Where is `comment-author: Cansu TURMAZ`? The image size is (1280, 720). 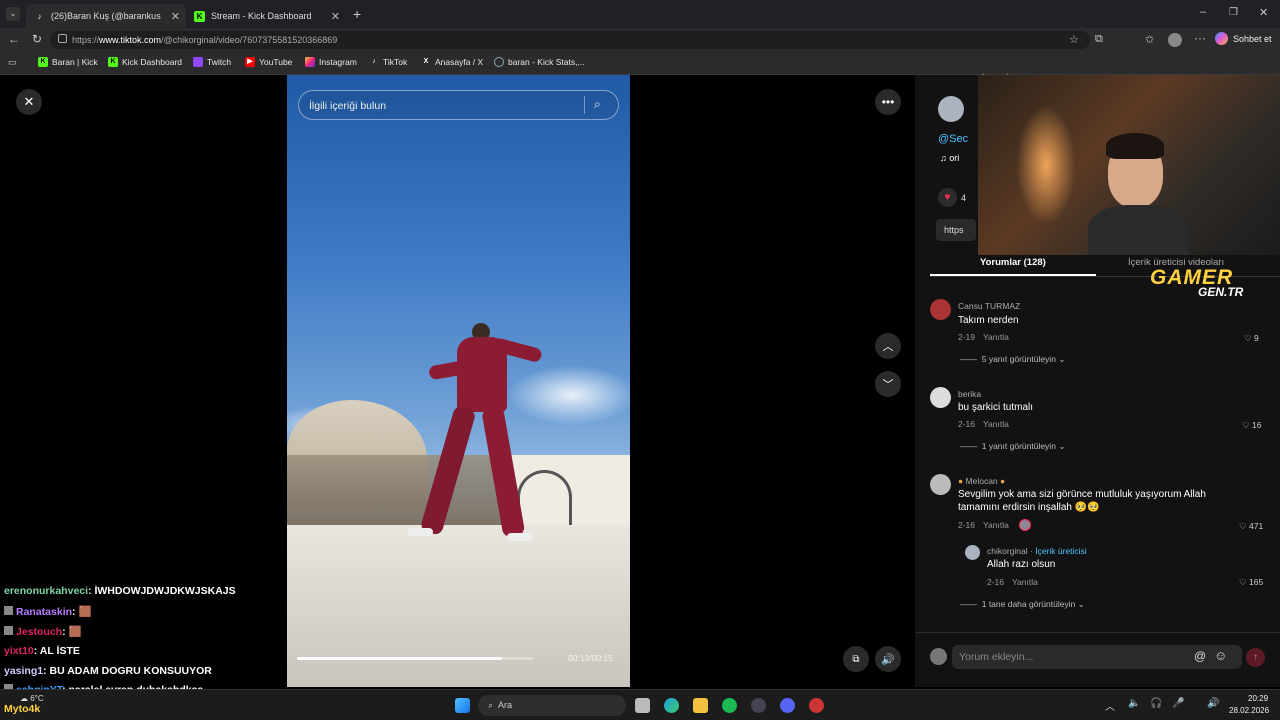 comment-author: Cansu TURMAZ is located at coordinates (989, 306).